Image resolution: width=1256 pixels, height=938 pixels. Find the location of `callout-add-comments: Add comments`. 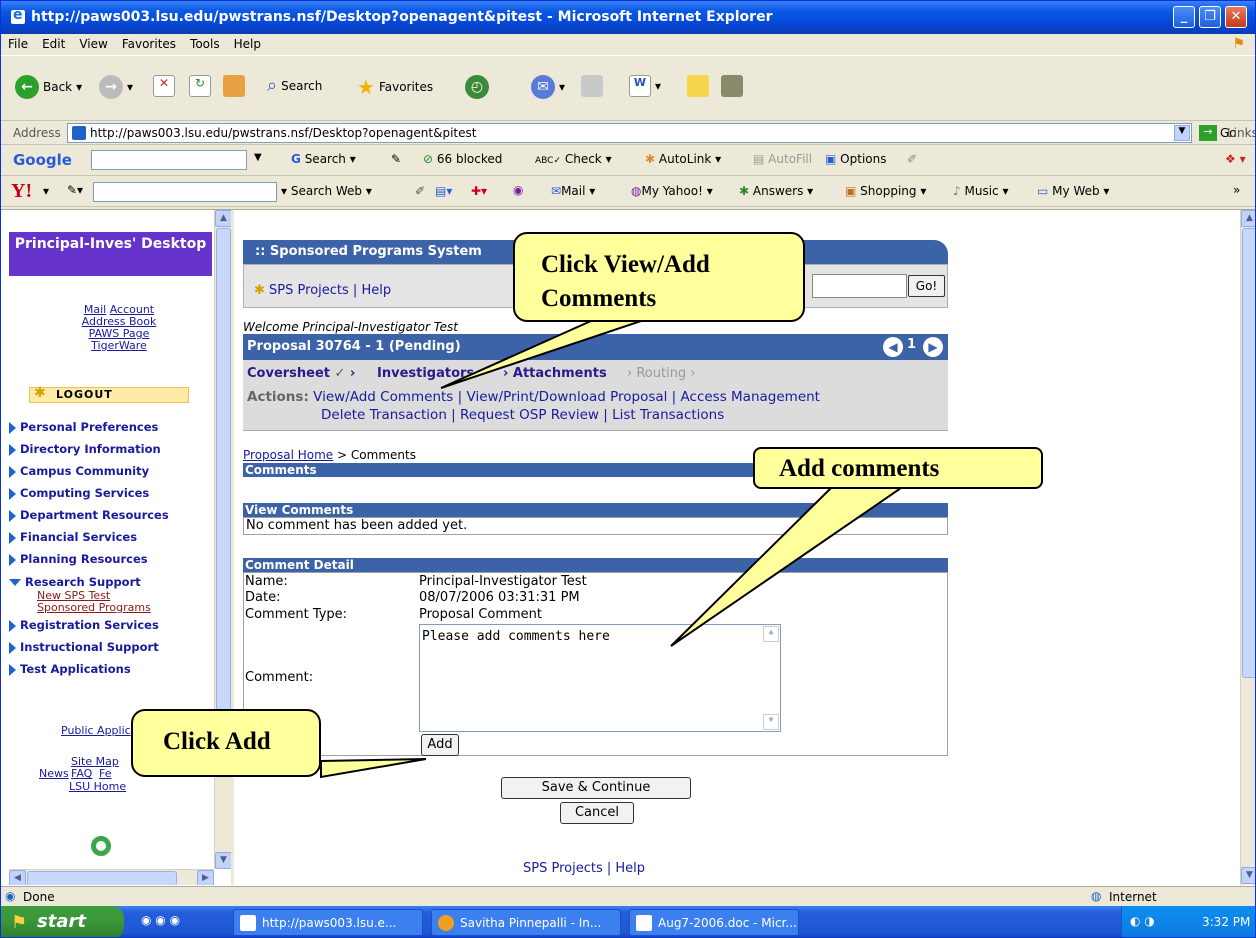

callout-add-comments: Add comments is located at coordinates (898, 468).